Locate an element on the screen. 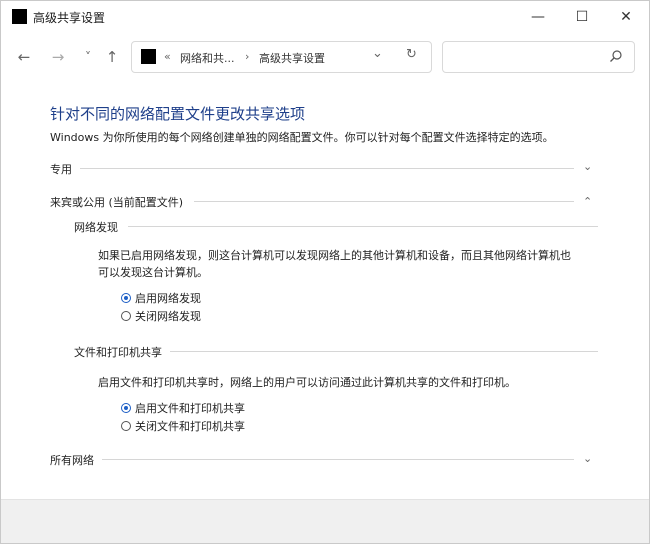 Image resolution: width=650 pixels, height=544 pixels. file-printer-sharing-text: 启用文件和打印机共享时，网络上的用户可以访问通过此计算机共享的文件和打印机。 is located at coordinates (307, 382).